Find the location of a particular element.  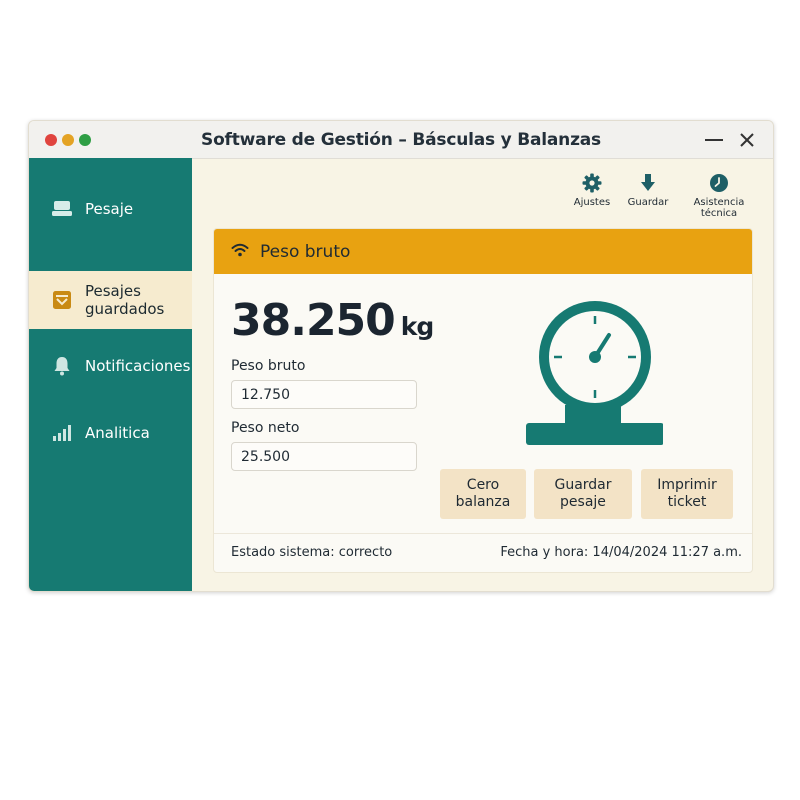

sidebar: Pesaje Pesajes guardados Notificaciones is located at coordinates (110, 374).